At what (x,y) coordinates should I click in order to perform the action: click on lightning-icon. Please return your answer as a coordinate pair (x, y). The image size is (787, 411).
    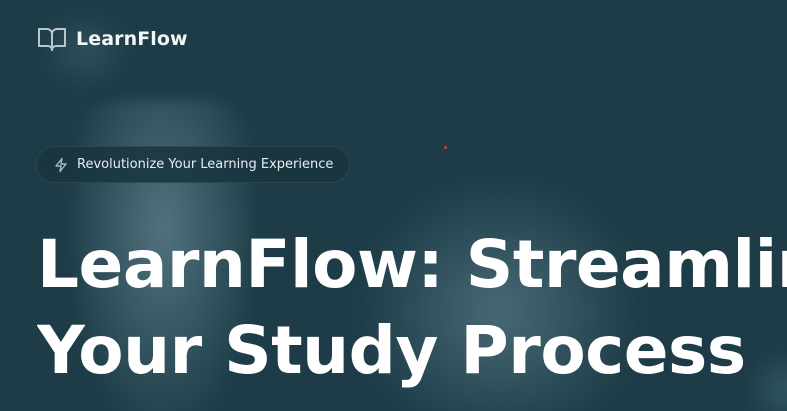
    Looking at the image, I should click on (61, 165).